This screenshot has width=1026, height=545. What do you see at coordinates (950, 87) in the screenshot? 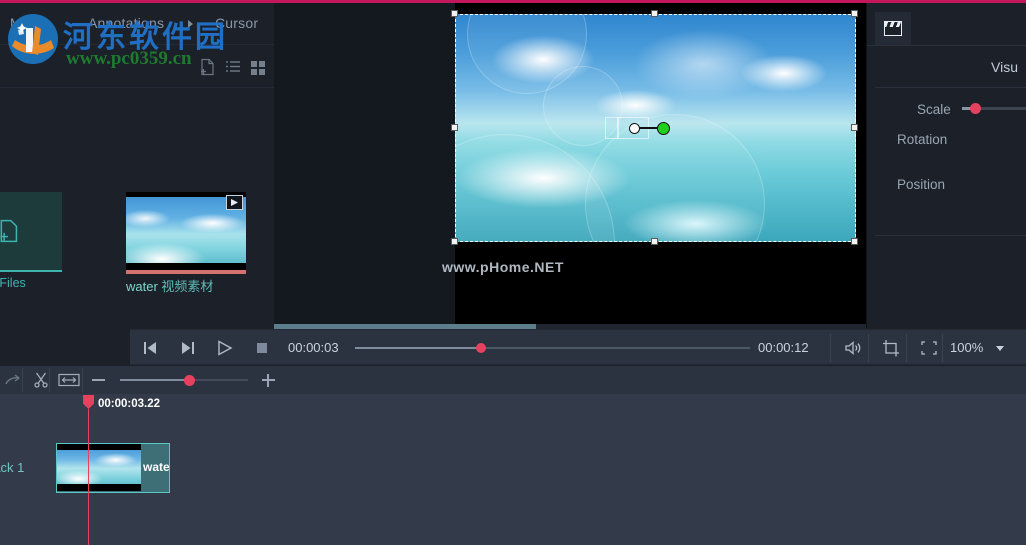
I see `properties-divider` at bounding box center [950, 87].